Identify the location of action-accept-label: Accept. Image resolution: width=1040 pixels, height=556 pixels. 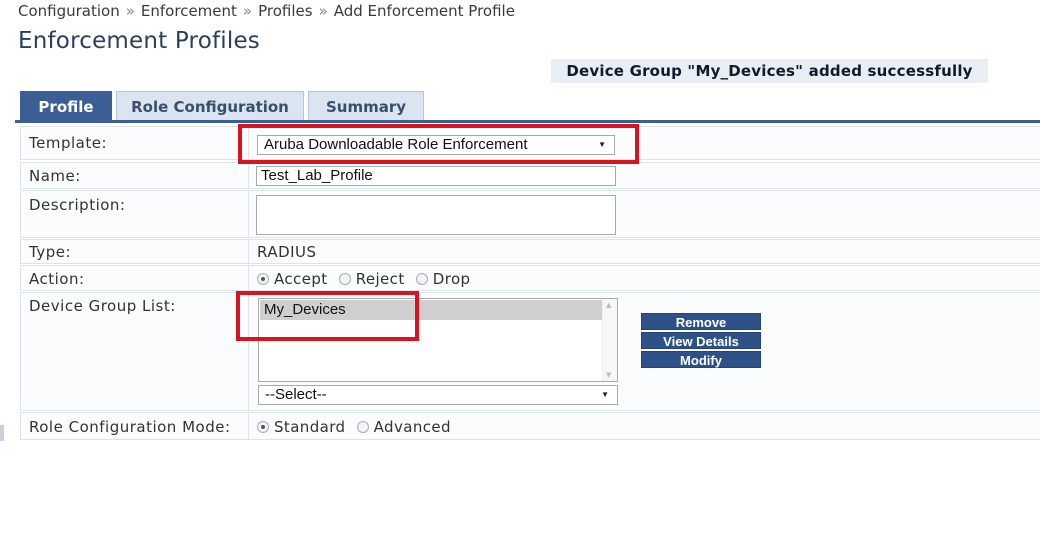
(301, 279).